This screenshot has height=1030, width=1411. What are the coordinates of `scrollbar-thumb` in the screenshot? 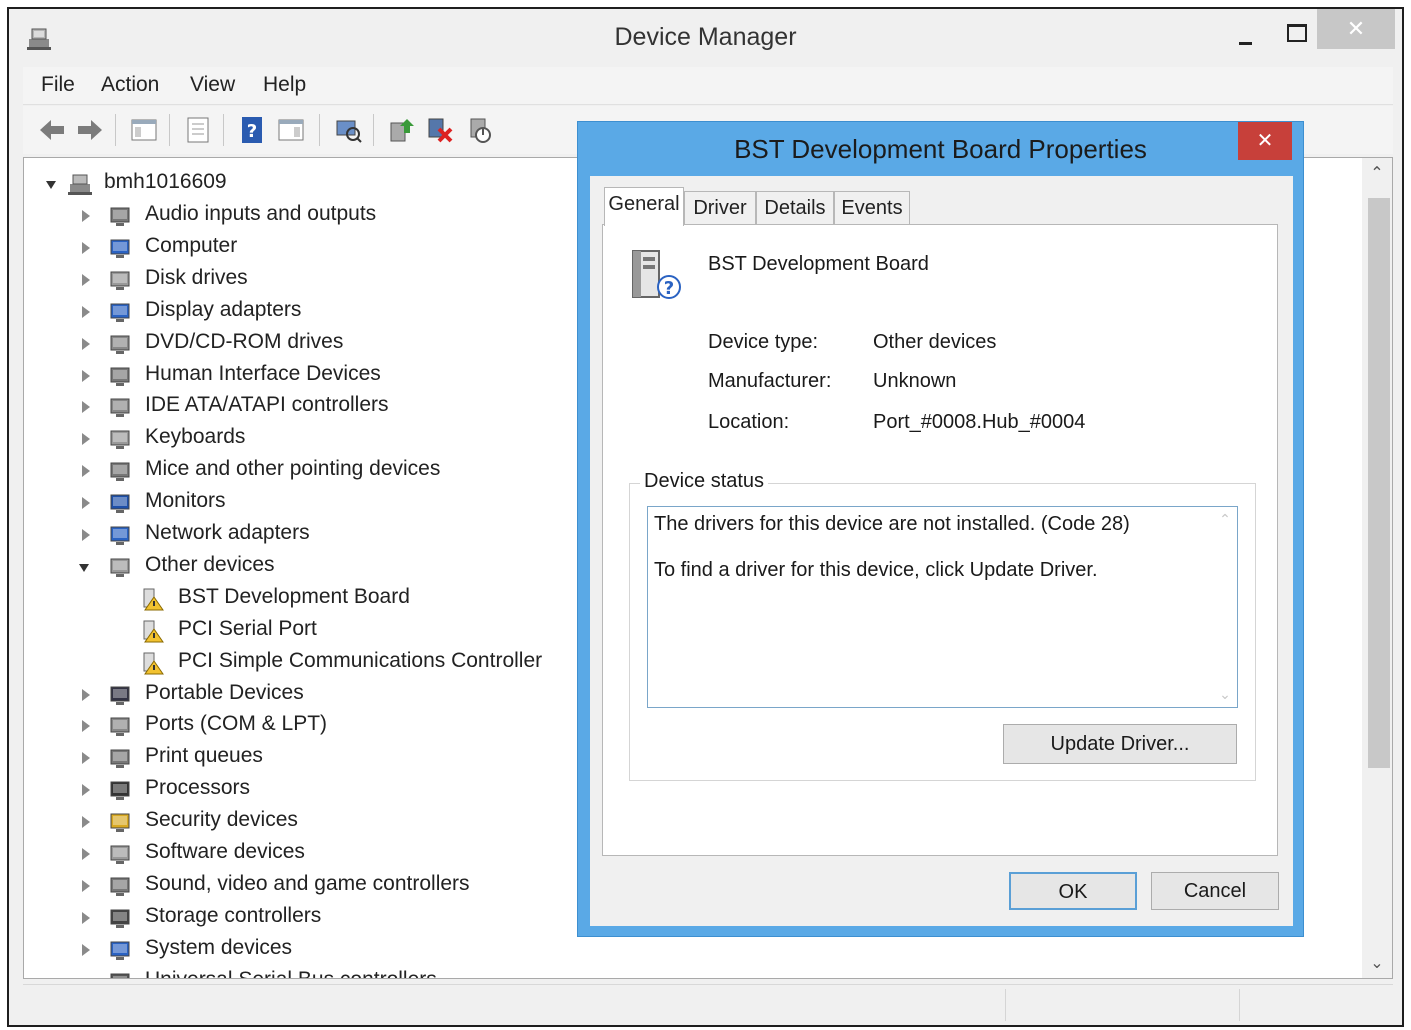 It's located at (1379, 483).